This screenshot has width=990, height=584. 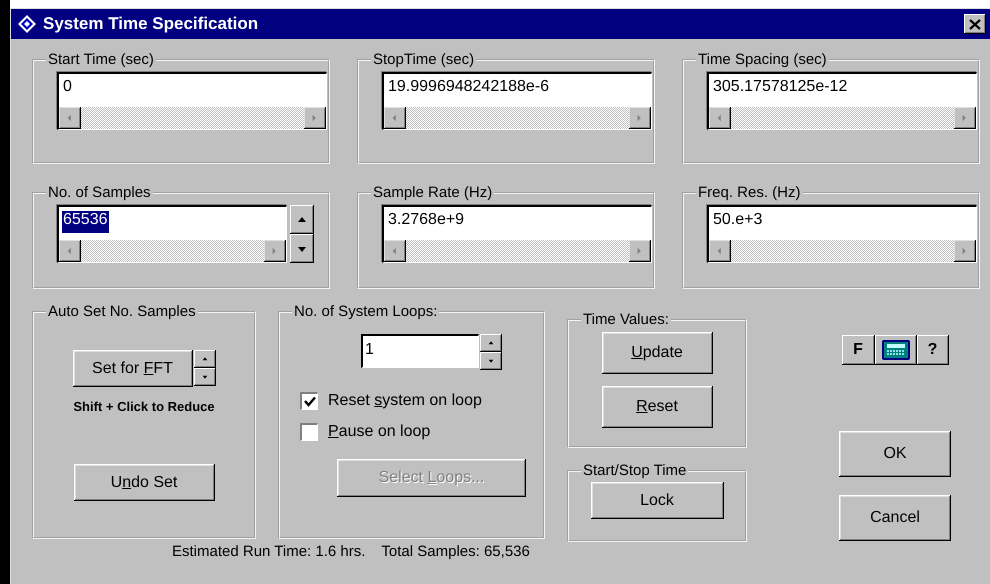 What do you see at coordinates (895, 518) in the screenshot?
I see `cancel-button: Cancel` at bounding box center [895, 518].